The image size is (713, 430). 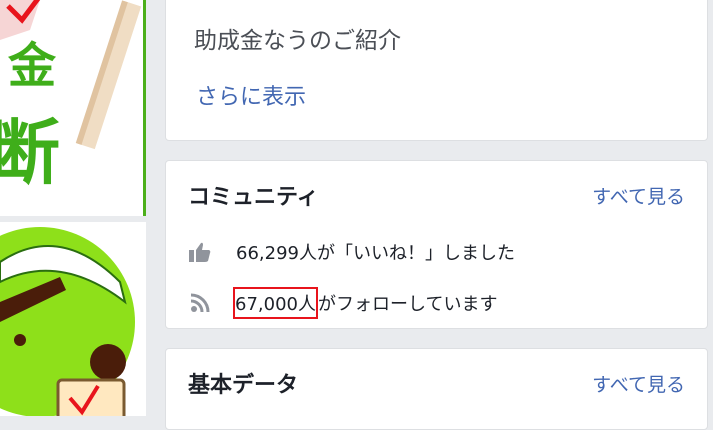 What do you see at coordinates (32, 66) in the screenshot?
I see `banner-kanji-1: 金` at bounding box center [32, 66].